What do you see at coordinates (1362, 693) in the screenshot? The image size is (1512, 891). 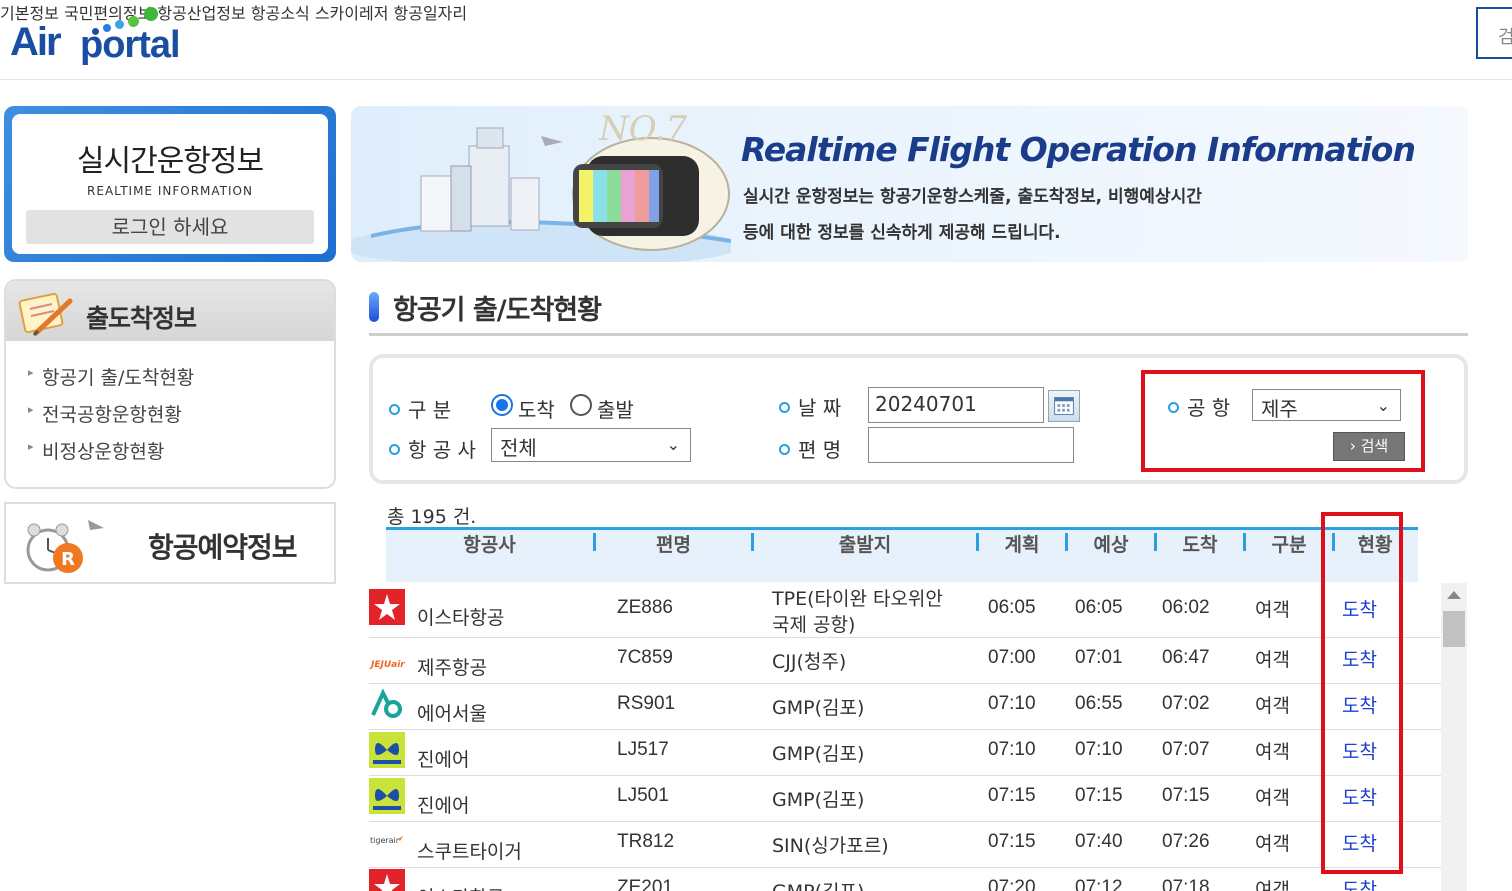 I see `highlight-box-status-column` at bounding box center [1362, 693].